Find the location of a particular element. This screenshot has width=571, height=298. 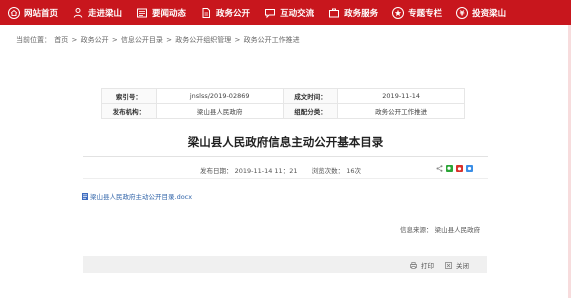

breadcrumb-home: 首页 is located at coordinates (61, 40).